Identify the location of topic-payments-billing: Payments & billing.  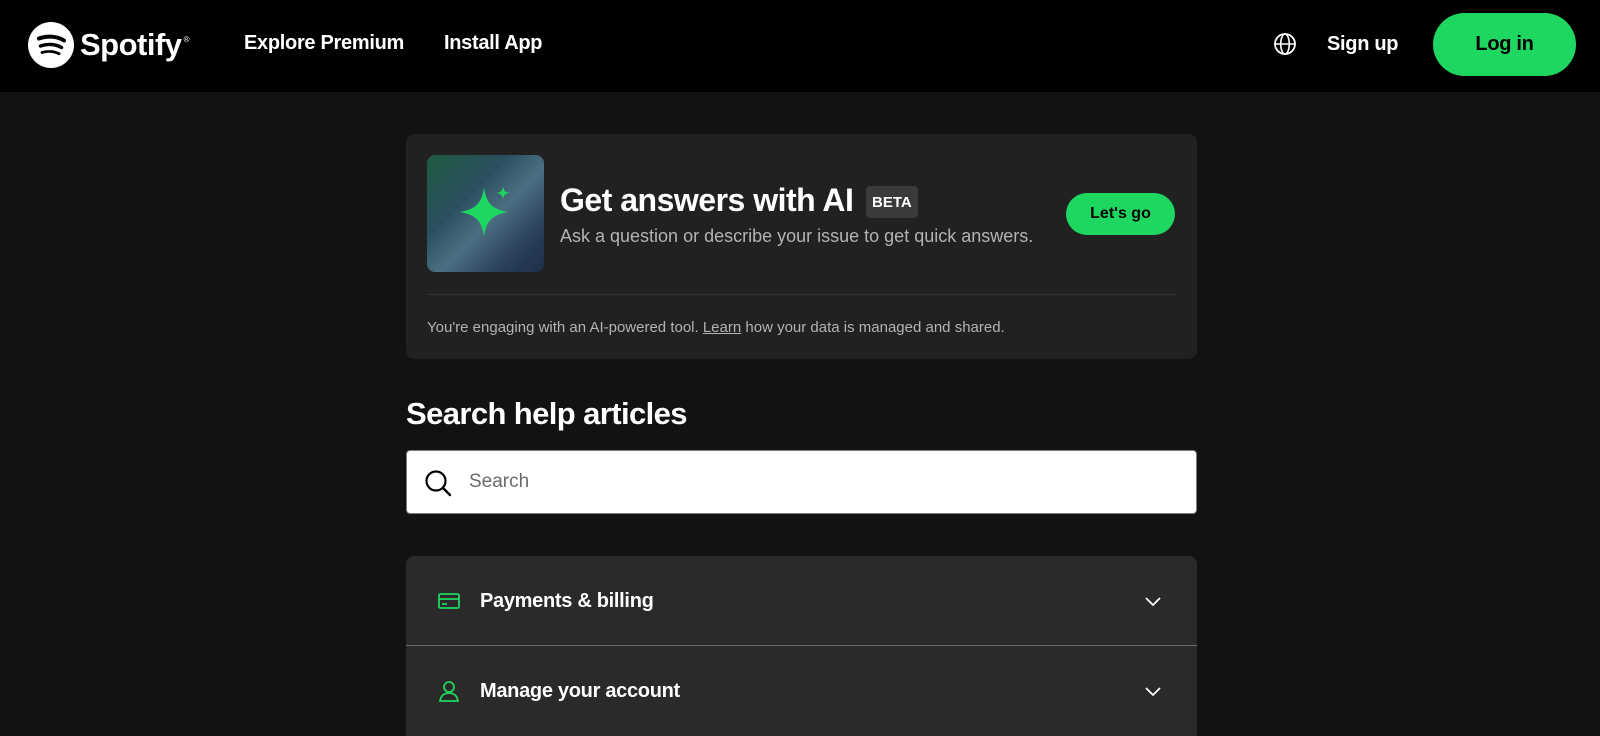
(801, 601).